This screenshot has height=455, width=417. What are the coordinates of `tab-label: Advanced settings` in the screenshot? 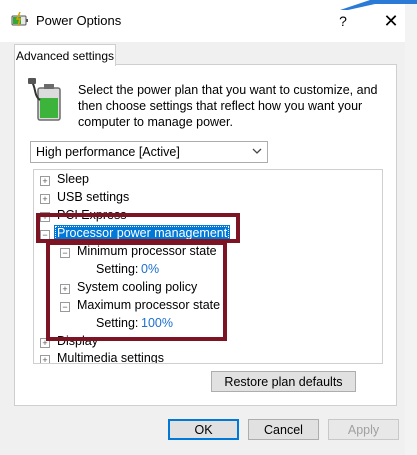 It's located at (65, 56).